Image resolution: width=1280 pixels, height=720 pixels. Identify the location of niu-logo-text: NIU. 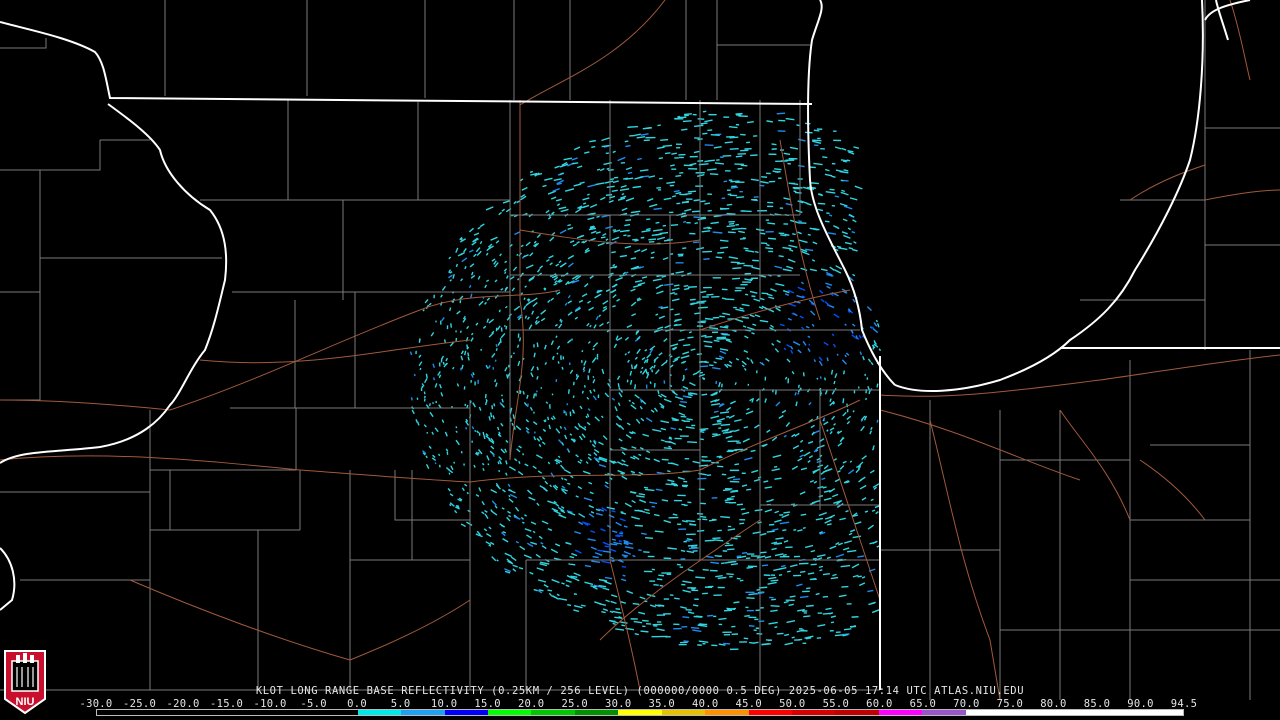
(25, 702).